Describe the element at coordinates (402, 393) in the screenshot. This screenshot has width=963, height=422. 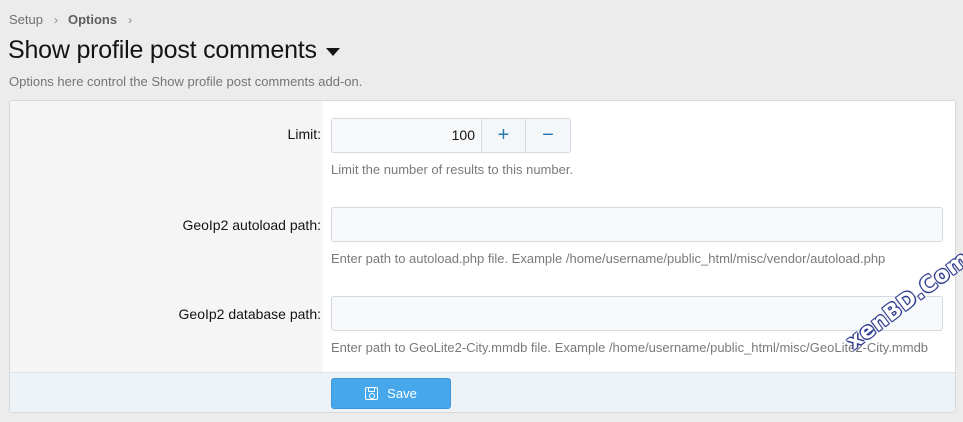
I see `save-button-label: Save` at that location.